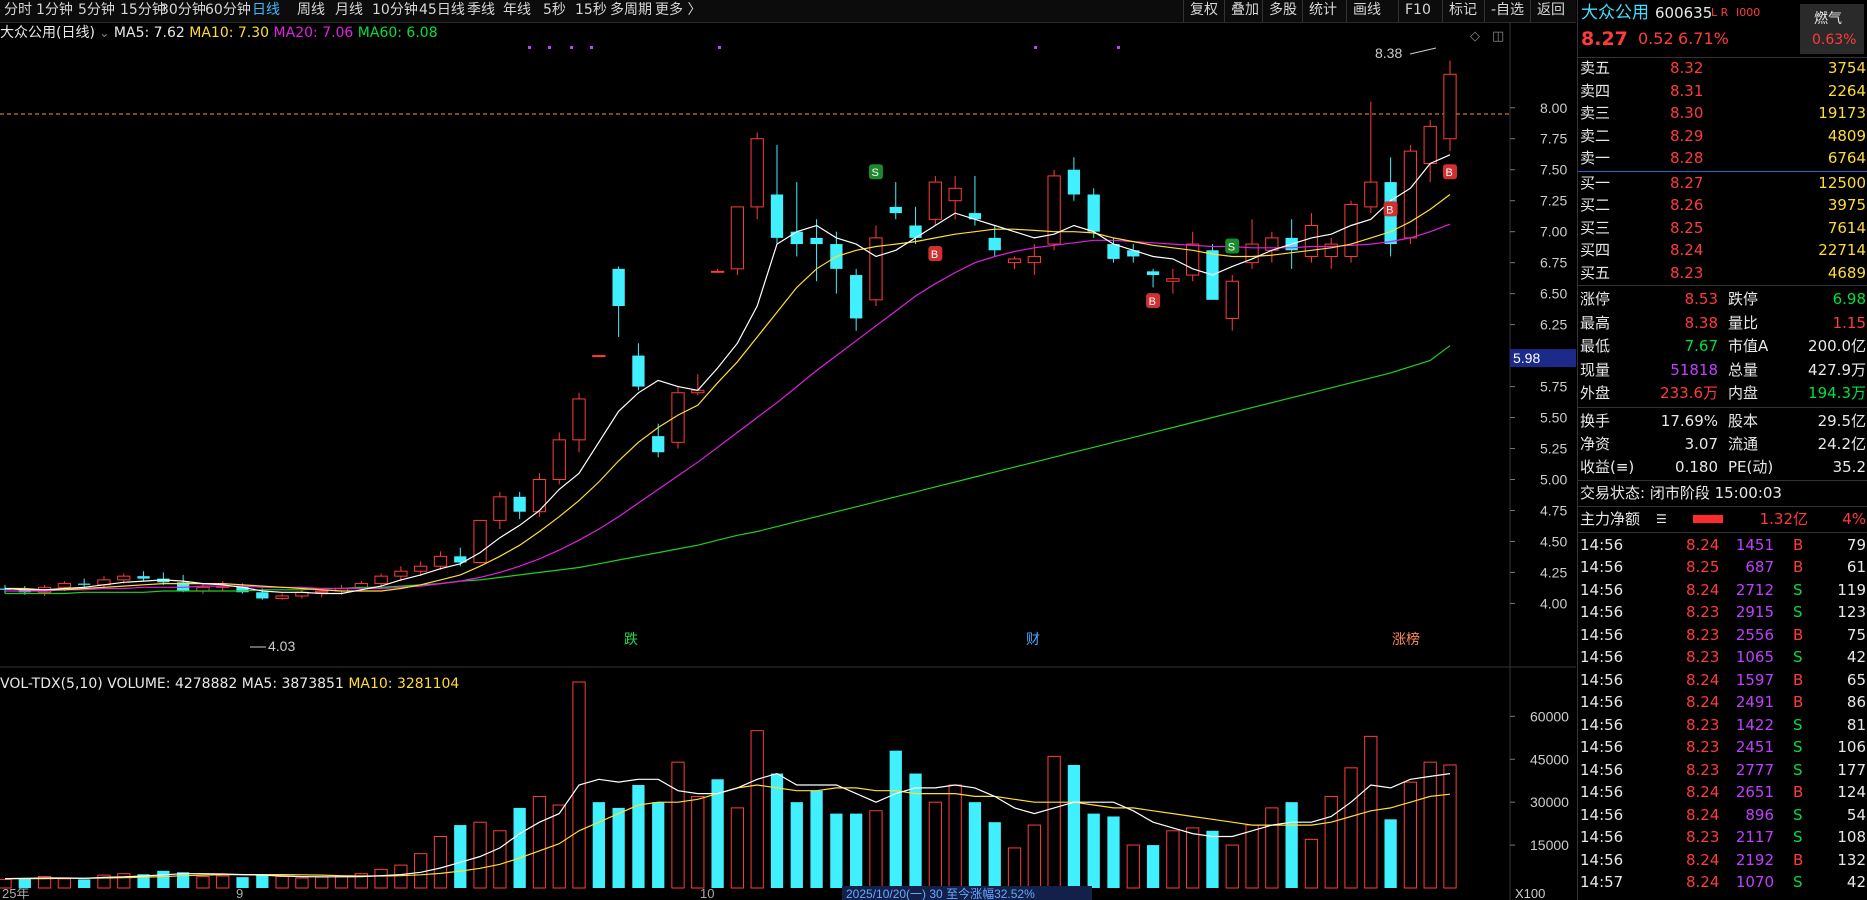 The width and height of the screenshot is (1867, 900). What do you see at coordinates (1553, 294) in the screenshot?
I see `price-tick-label-6: 6.50` at bounding box center [1553, 294].